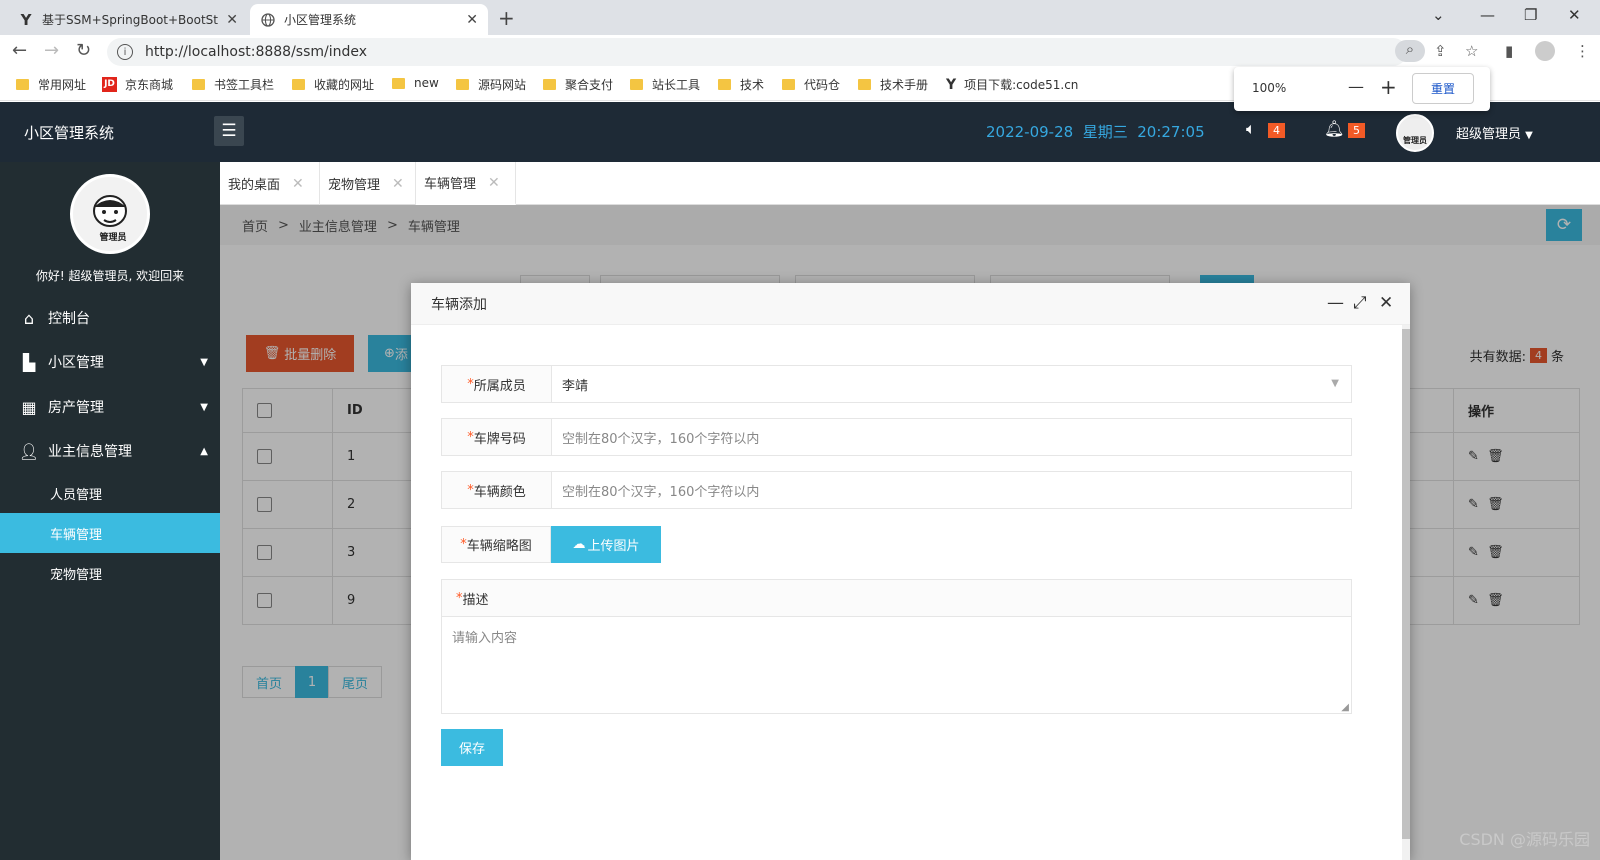 The height and width of the screenshot is (860, 1600). I want to click on sidebar-item-console: ⌂ 控制台, so click(110, 318).